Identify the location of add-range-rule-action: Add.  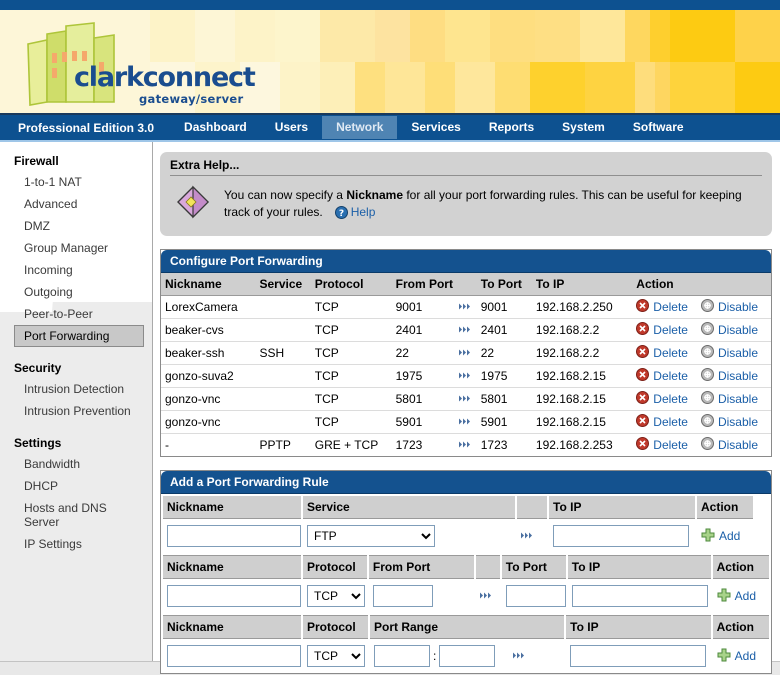
(736, 656).